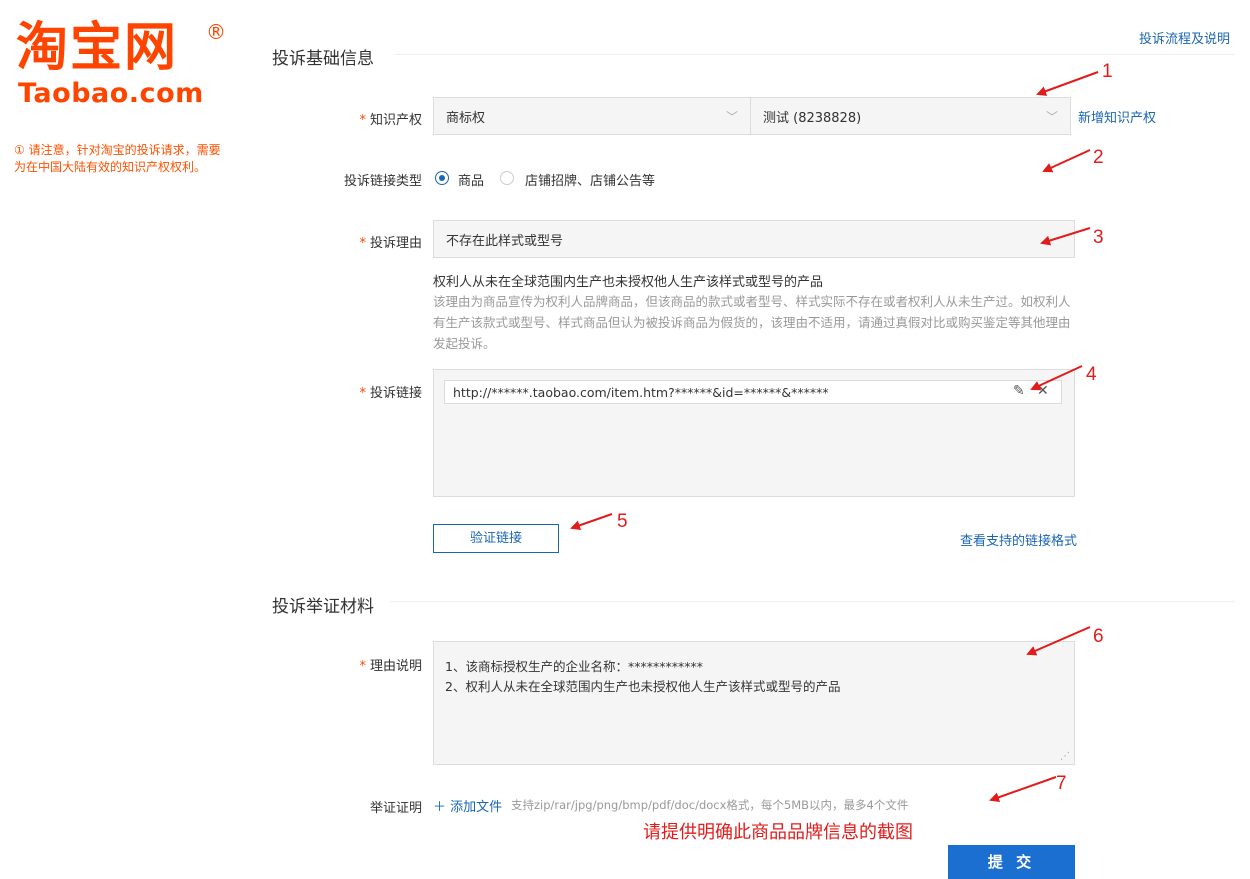 This screenshot has width=1250, height=879. I want to click on annotation-number-2: 2, so click(1098, 157).